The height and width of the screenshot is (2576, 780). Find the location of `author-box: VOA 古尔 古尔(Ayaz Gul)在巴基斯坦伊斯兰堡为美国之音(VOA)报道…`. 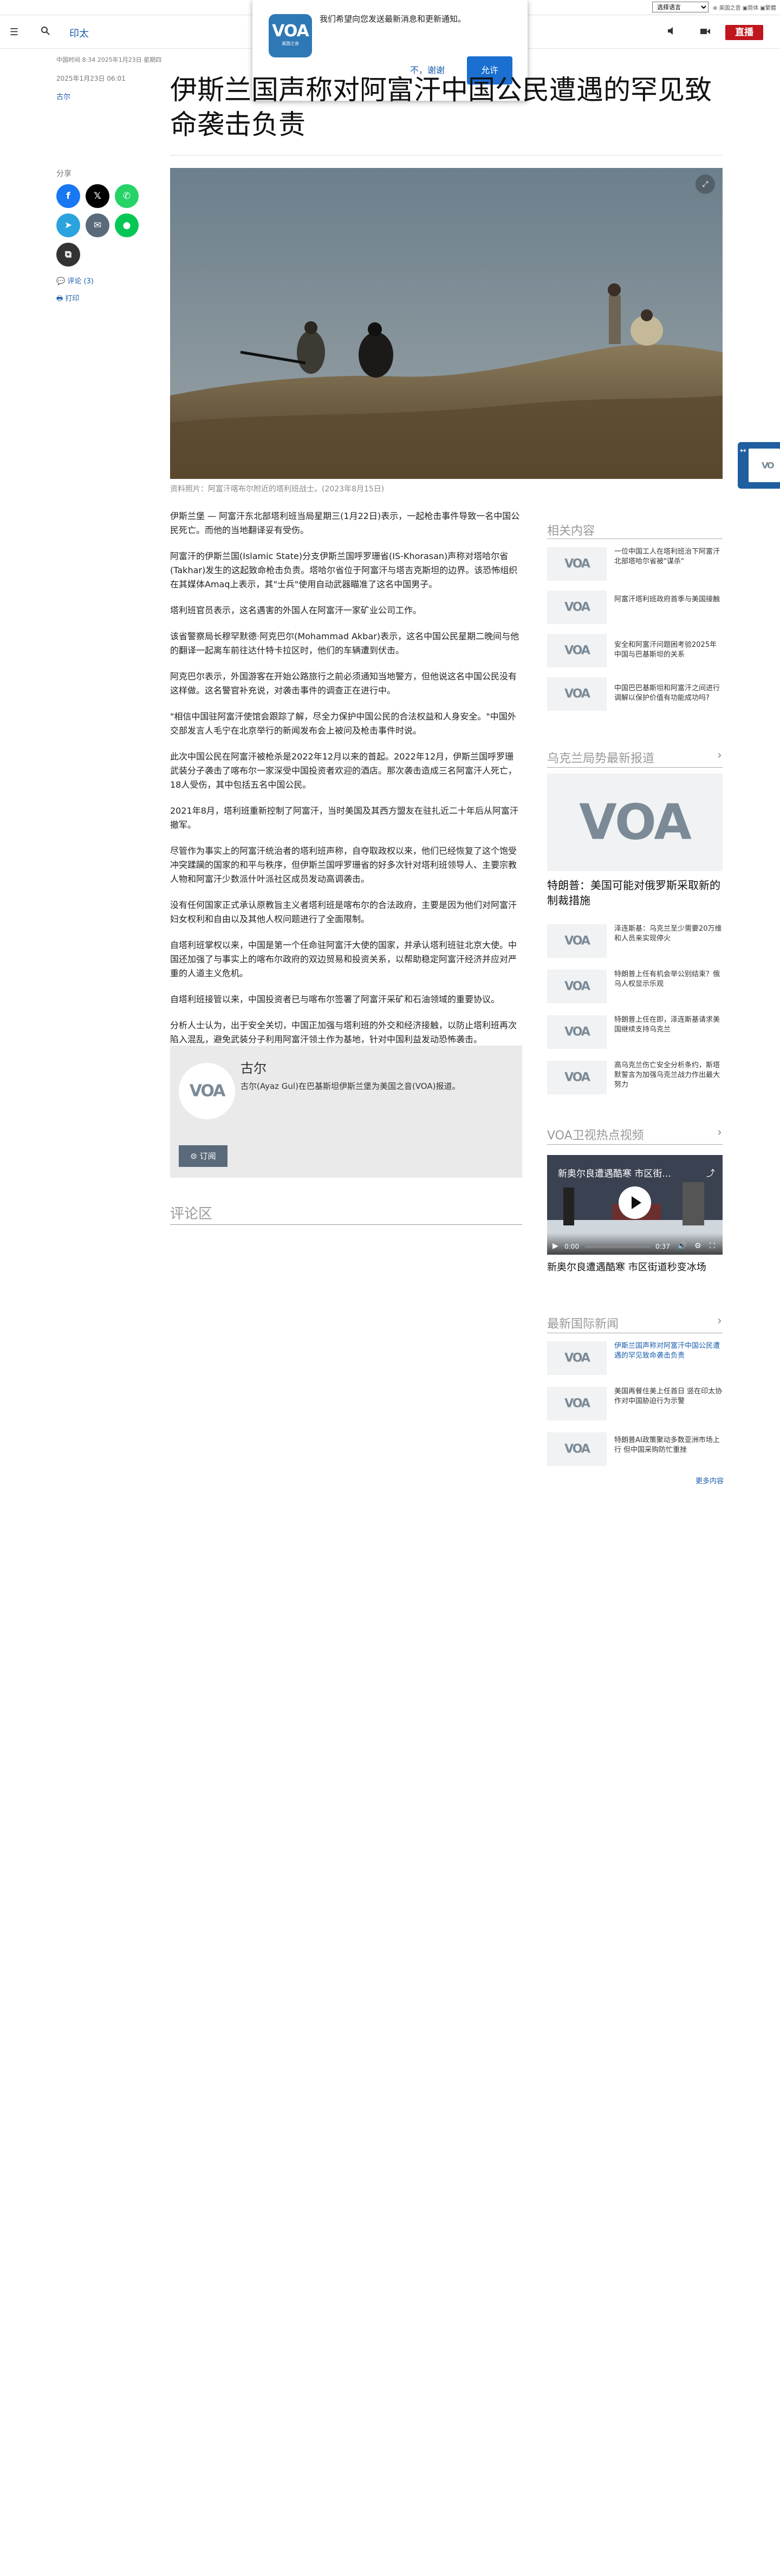

author-box: VOA 古尔 古尔(Ayaz Gul)在巴基斯坦伊斯兰堡为美国之音(VOA)报道… is located at coordinates (346, 1112).